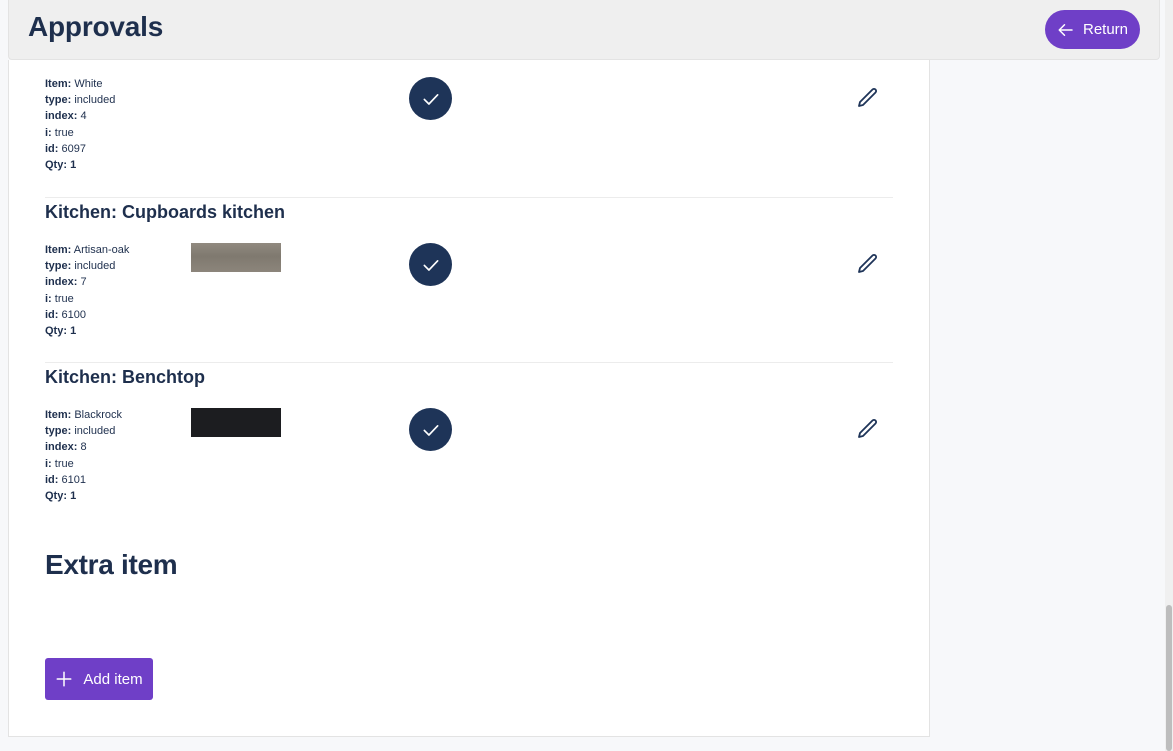 This screenshot has width=1173, height=751. What do you see at coordinates (111, 564) in the screenshot?
I see `extra-item-heading: Extra item` at bounding box center [111, 564].